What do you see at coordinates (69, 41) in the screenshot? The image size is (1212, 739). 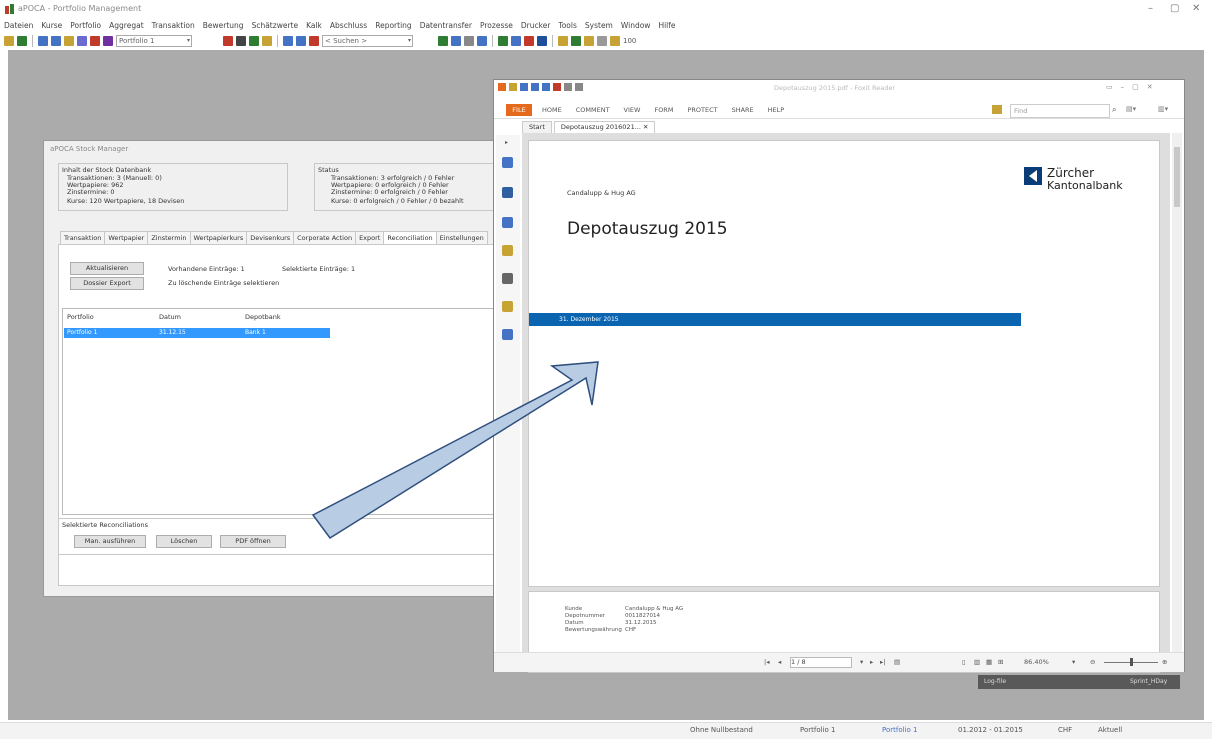 I see `folder-icon` at bounding box center [69, 41].